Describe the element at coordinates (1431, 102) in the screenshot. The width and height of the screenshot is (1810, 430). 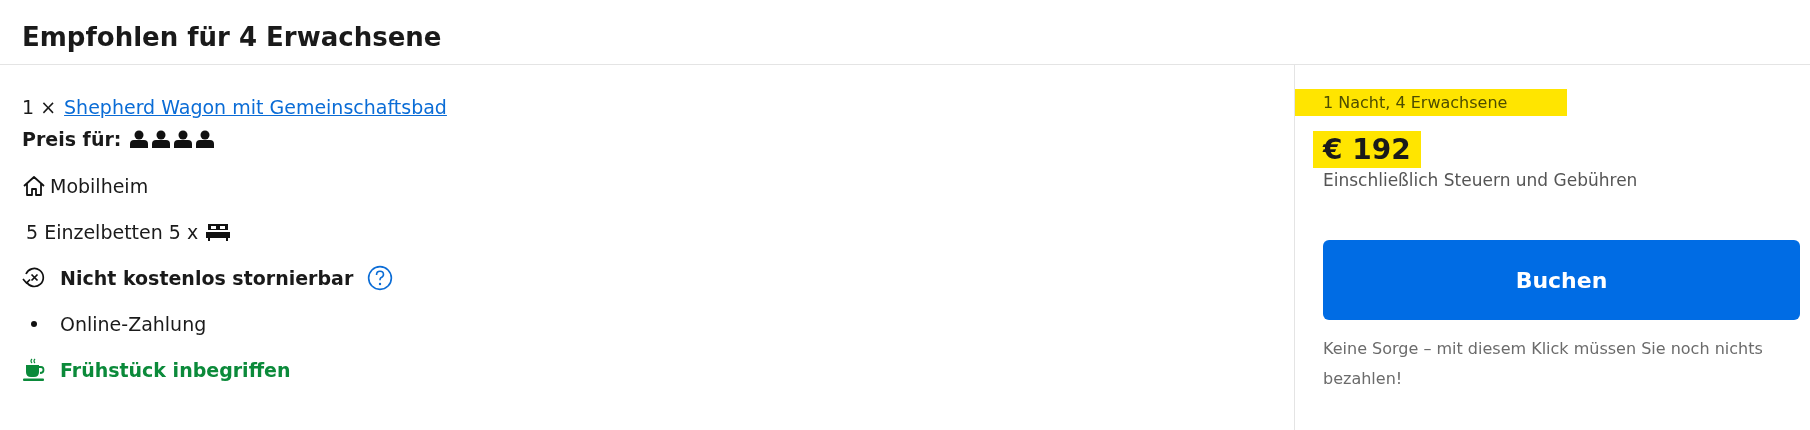
I see `stay-summary: 1 Nacht, 4 Erwachsene` at that location.